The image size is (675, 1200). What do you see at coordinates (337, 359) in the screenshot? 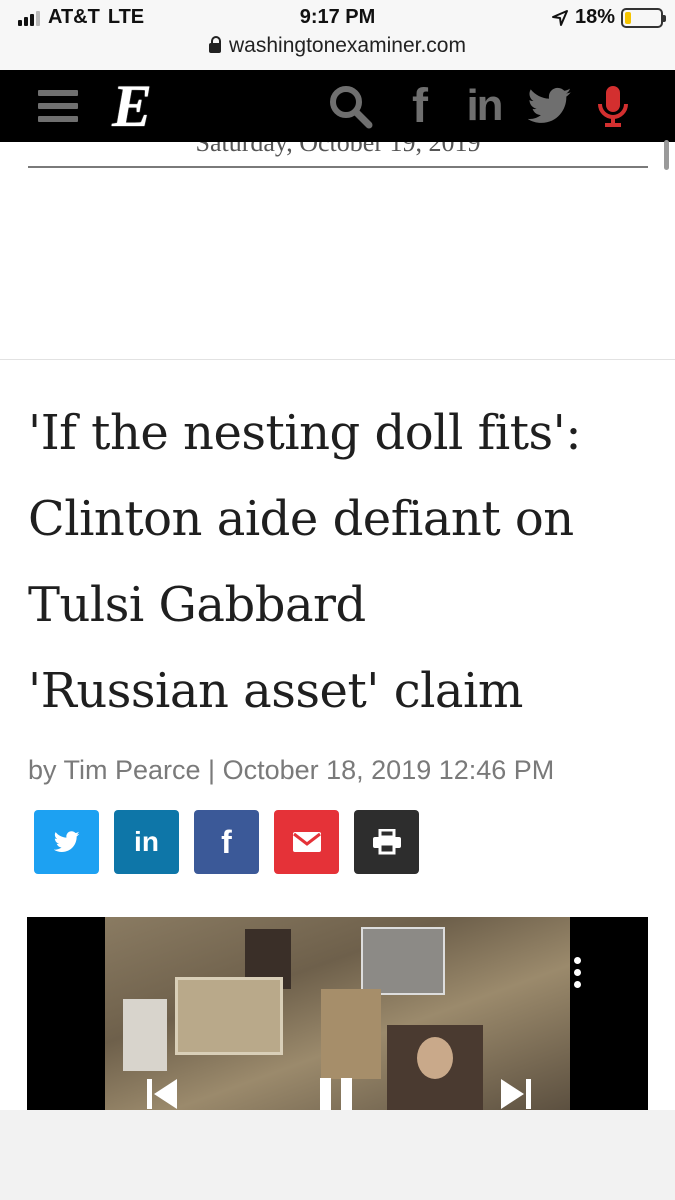
I see `divider` at bounding box center [337, 359].